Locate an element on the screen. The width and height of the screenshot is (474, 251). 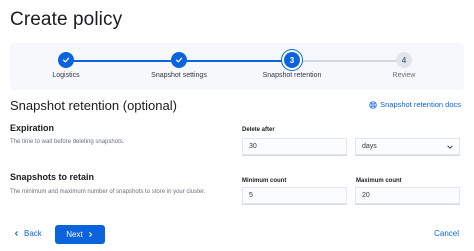
step-number-circle: 4 is located at coordinates (404, 60).